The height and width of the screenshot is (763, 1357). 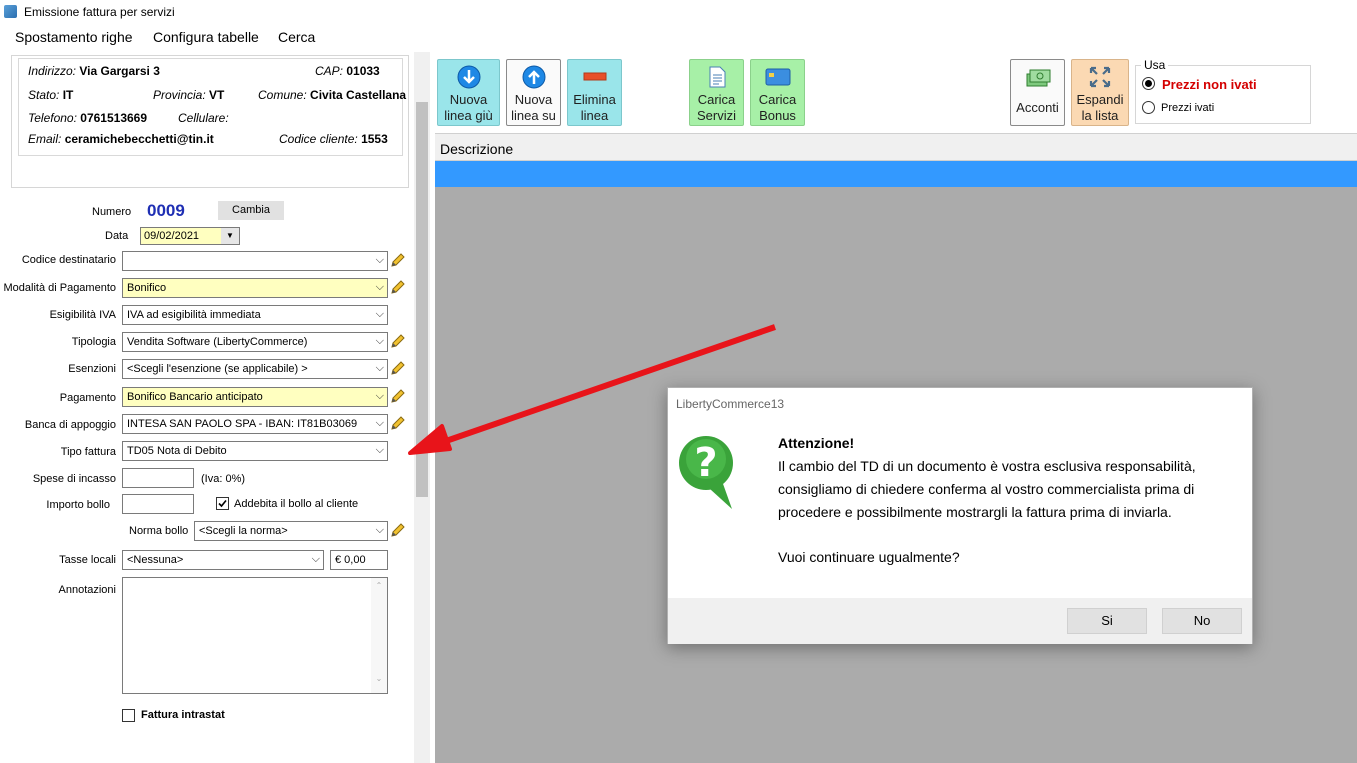 What do you see at coordinates (379, 585) in the screenshot?
I see `scroll-up-icon: ⌃` at bounding box center [379, 585].